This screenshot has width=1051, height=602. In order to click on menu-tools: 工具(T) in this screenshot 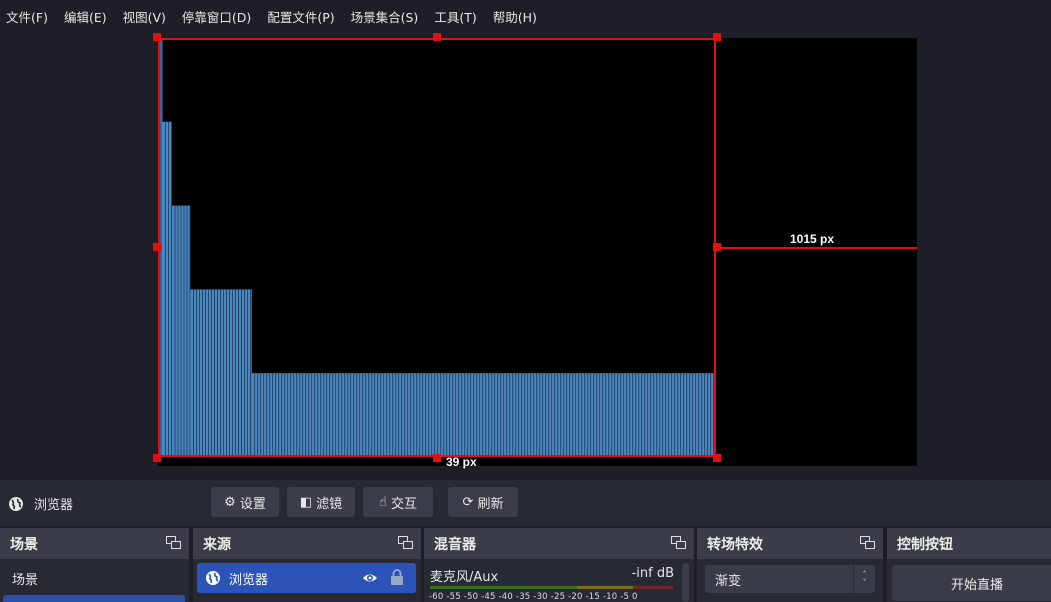, I will do `click(455, 16)`.